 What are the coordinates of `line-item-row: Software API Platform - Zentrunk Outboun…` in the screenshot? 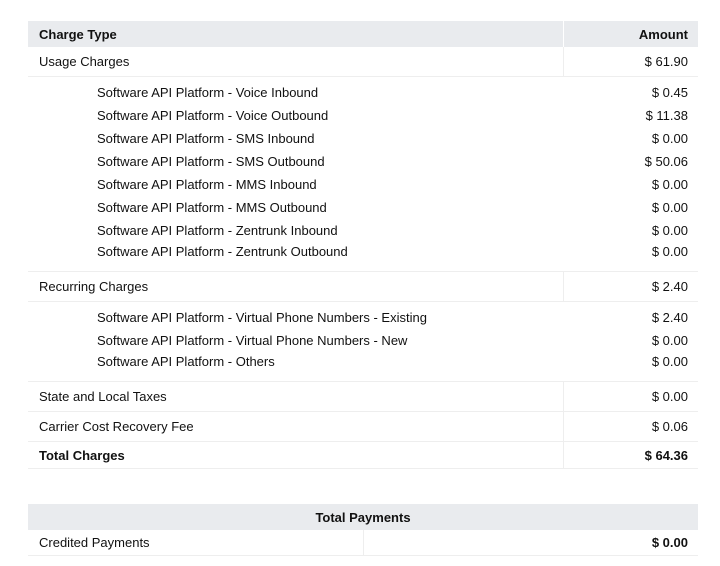 It's located at (363, 257).